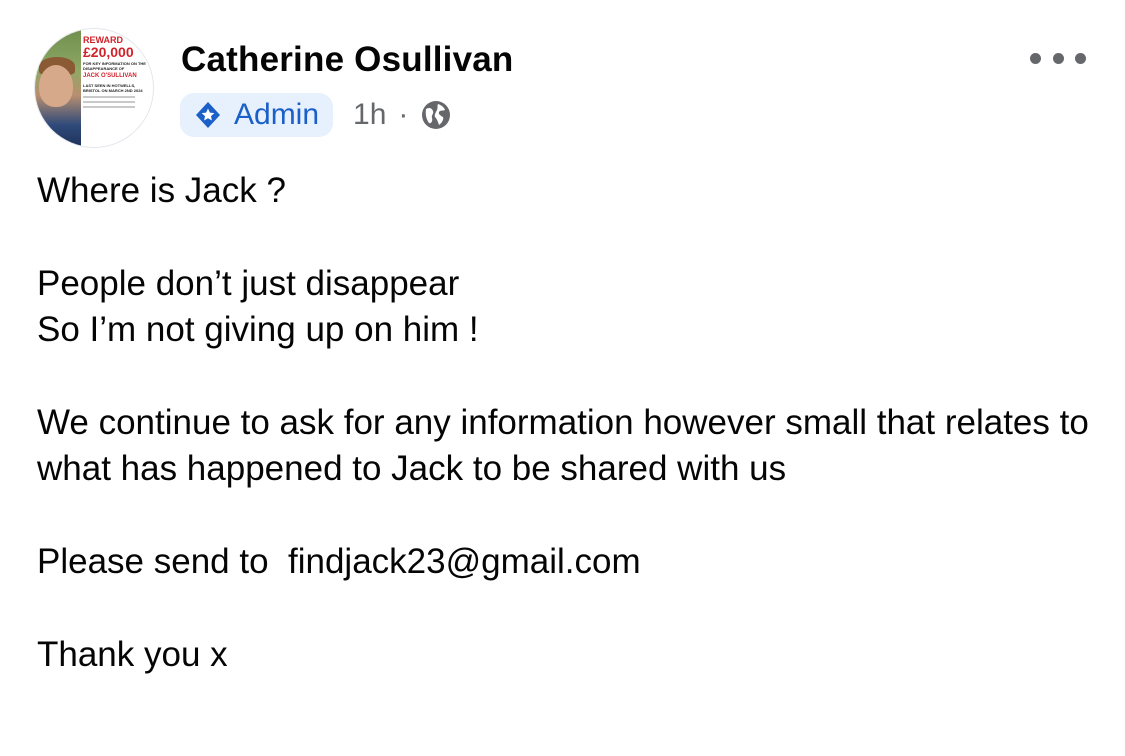 The image size is (1125, 756). Describe the element at coordinates (108, 52) in the screenshot. I see `reward-amount: £20,000` at that location.